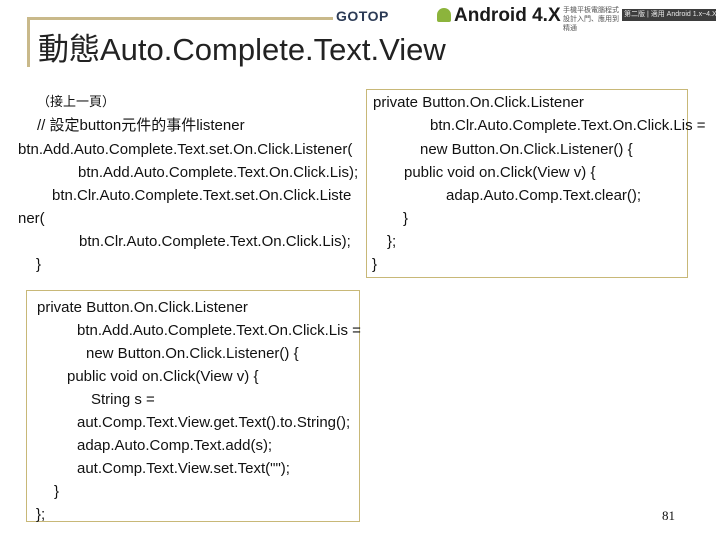 The height and width of the screenshot is (540, 720). What do you see at coordinates (141, 125) in the screenshot?
I see `code-line: // 設定button元件的事件listener` at bounding box center [141, 125].